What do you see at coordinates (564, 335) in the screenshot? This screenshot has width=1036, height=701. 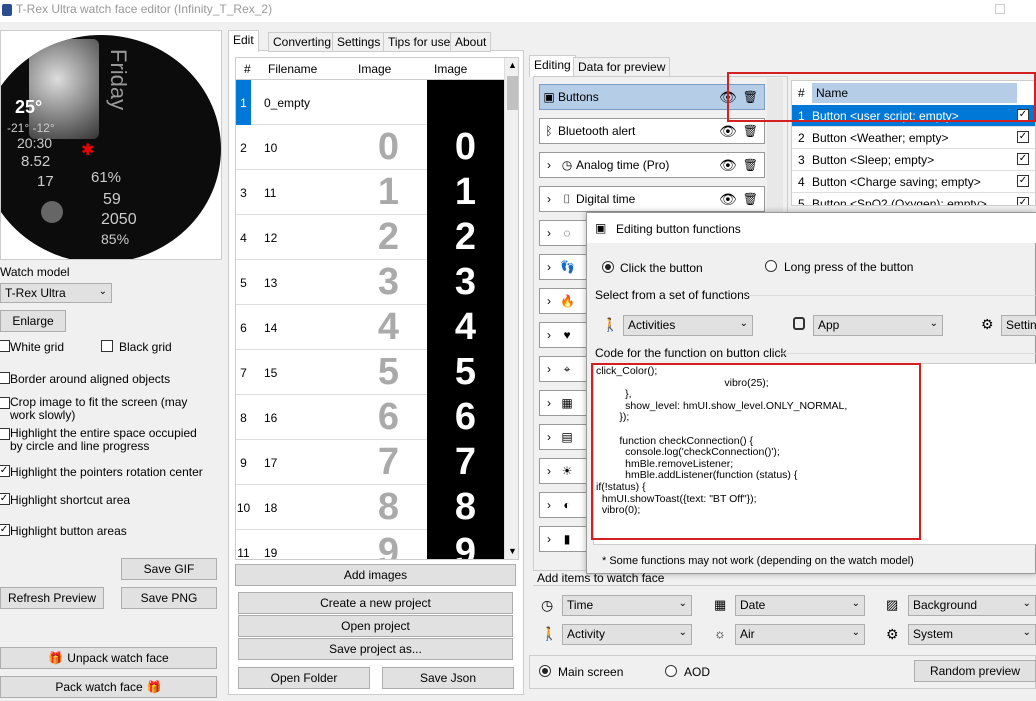 I see `element-row: › ♥` at bounding box center [564, 335].